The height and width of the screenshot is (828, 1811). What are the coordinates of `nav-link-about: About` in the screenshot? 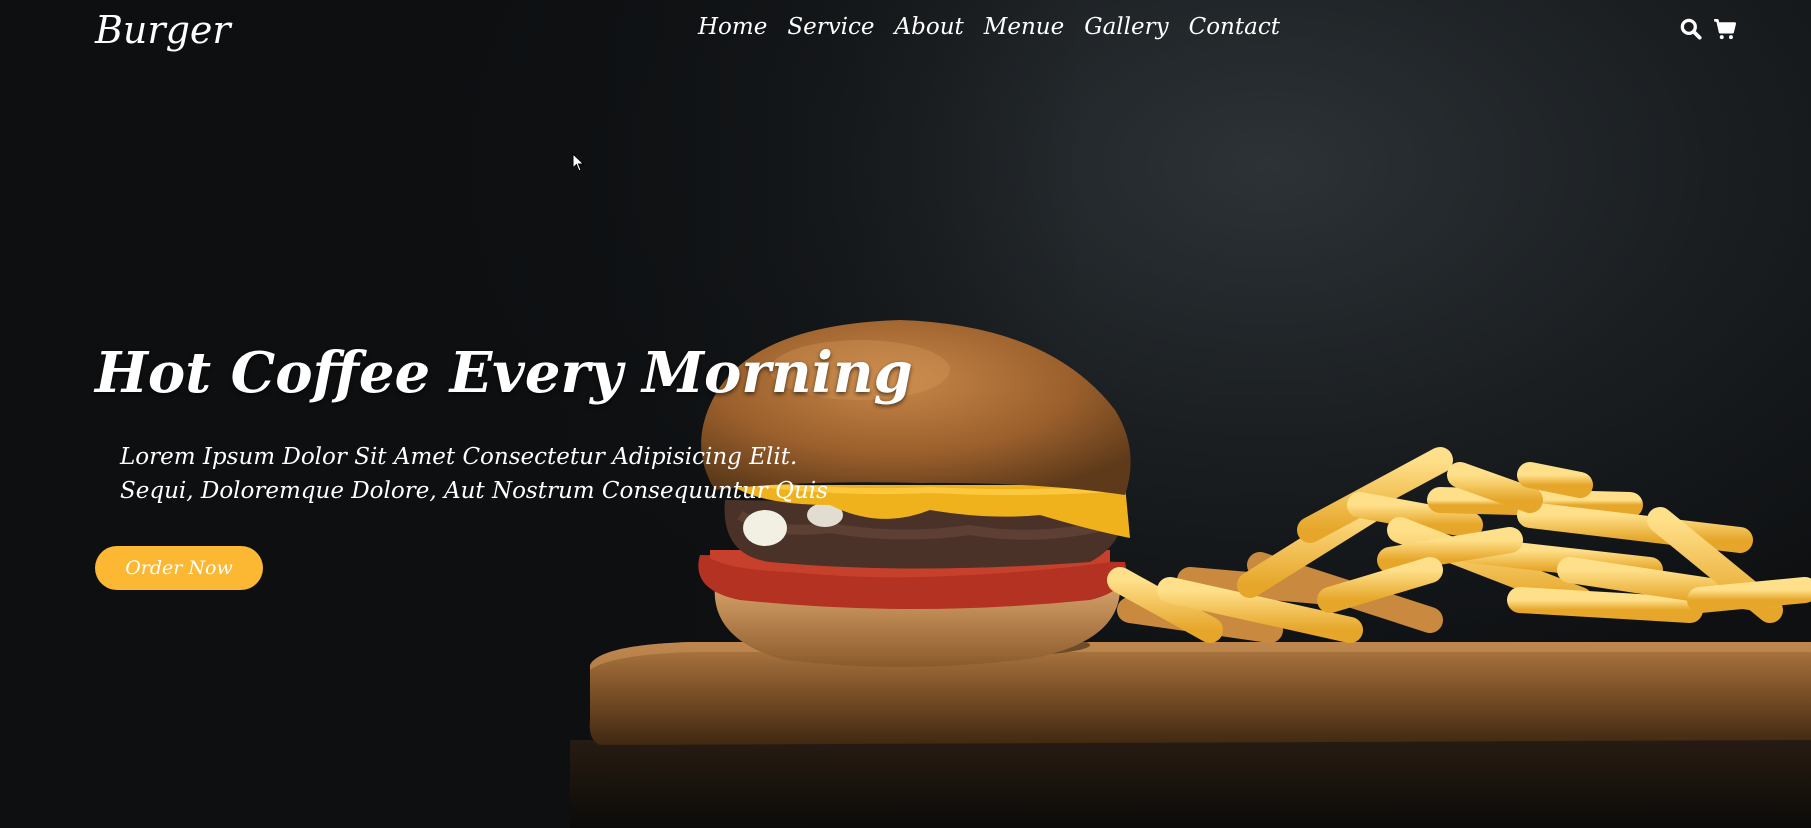 It's located at (929, 27).